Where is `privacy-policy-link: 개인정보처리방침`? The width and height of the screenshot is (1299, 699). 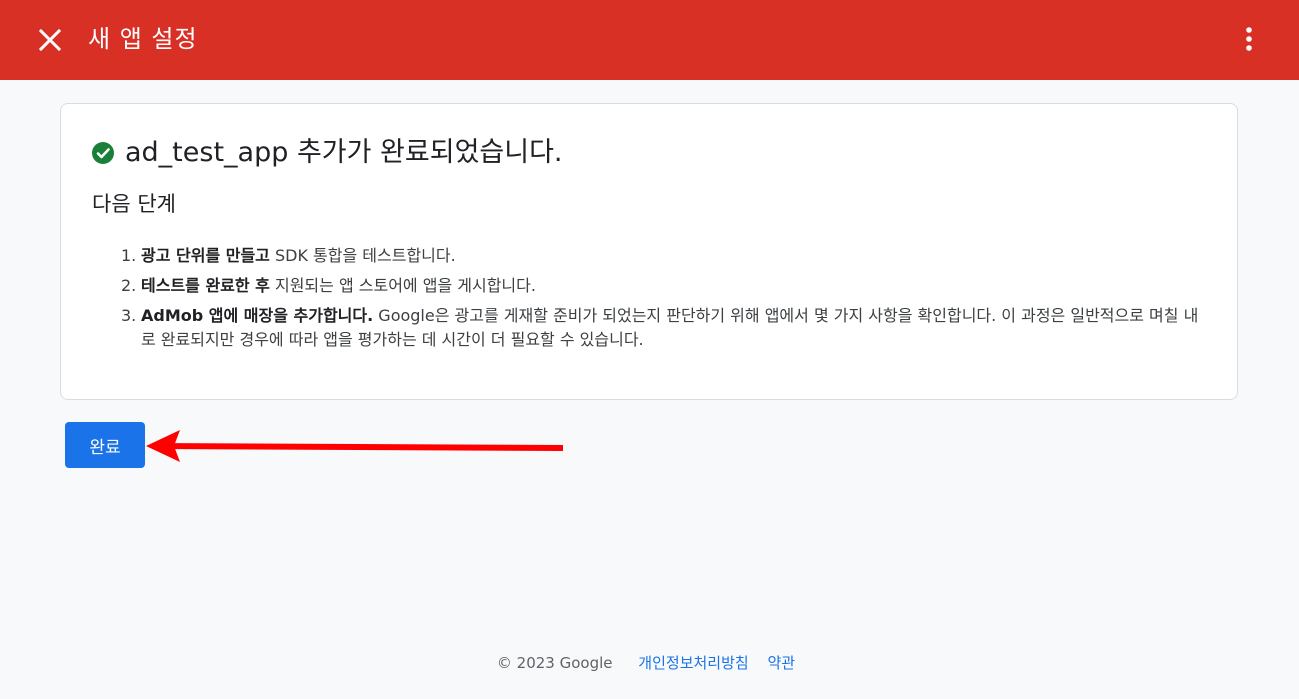
privacy-policy-link: 개인정보처리방침 is located at coordinates (693, 663).